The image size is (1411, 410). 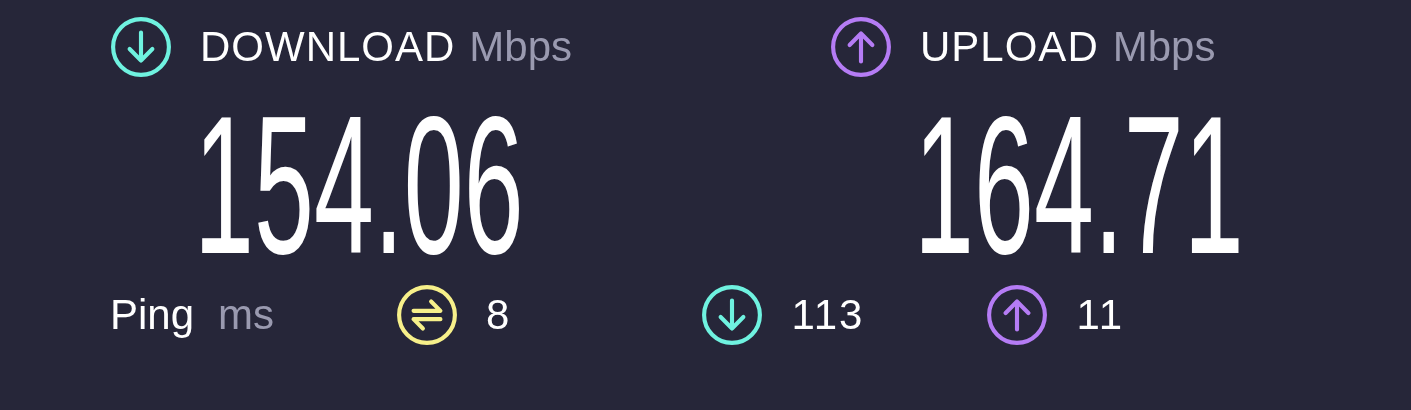 What do you see at coordinates (499, 315) in the screenshot?
I see `ping-value: 8` at bounding box center [499, 315].